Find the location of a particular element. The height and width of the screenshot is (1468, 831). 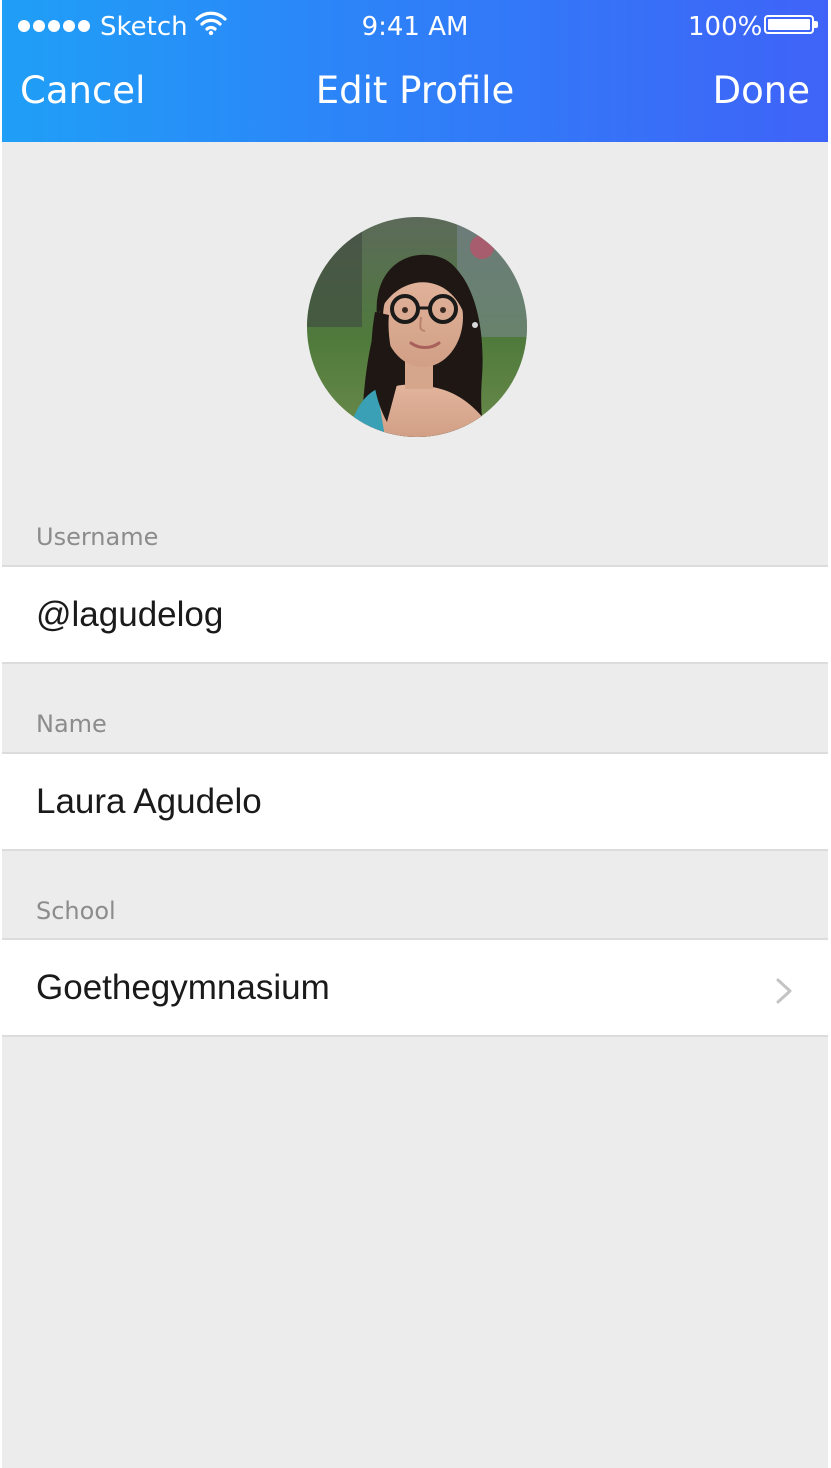

cancel-button: Cancel is located at coordinates (82, 91).